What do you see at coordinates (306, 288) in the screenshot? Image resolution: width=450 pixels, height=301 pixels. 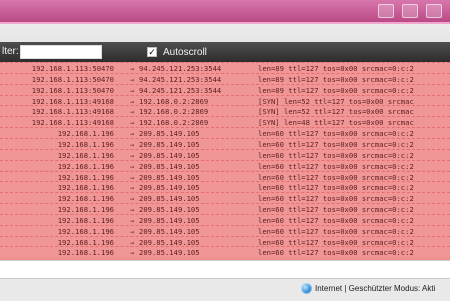 I see `globe-icon` at bounding box center [306, 288].